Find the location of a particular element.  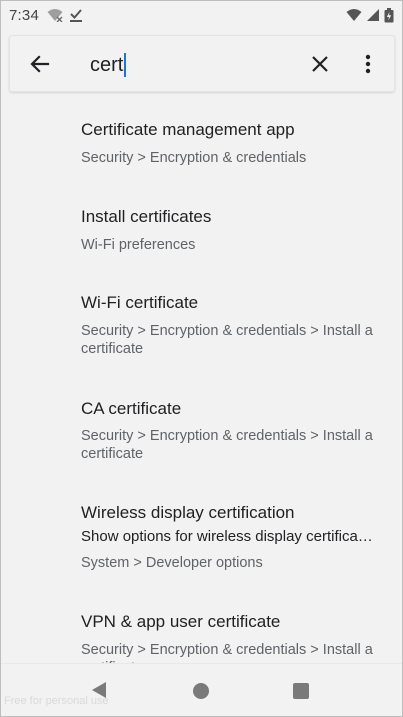

download-done-icon is located at coordinates (76, 15).